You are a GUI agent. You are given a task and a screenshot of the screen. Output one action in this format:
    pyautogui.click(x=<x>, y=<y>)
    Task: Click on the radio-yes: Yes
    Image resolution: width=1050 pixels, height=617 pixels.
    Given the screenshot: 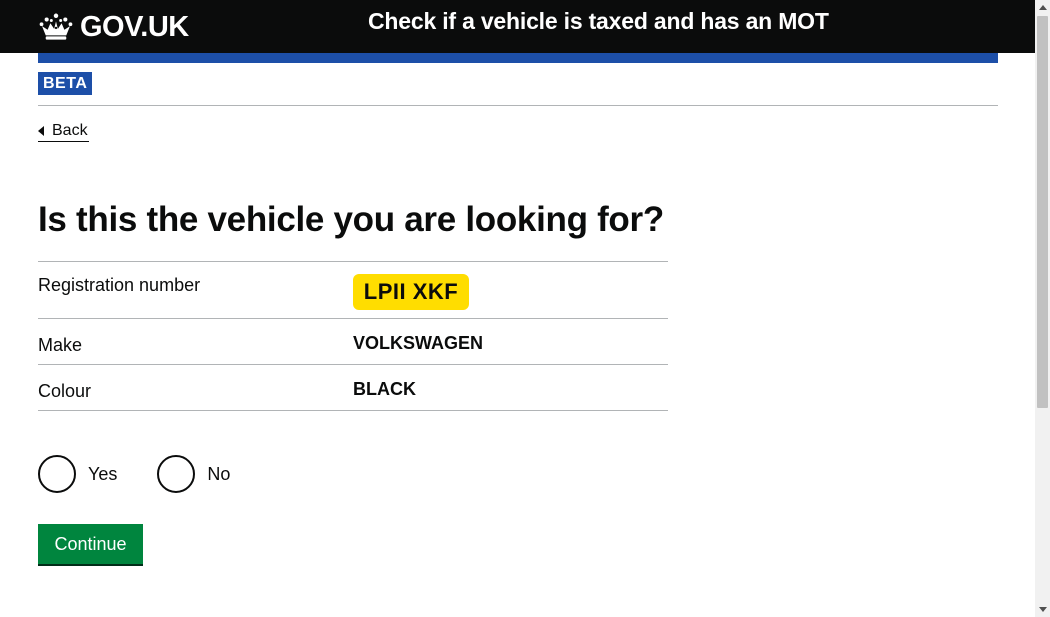 What is the action you would take?
    pyautogui.click(x=77, y=474)
    